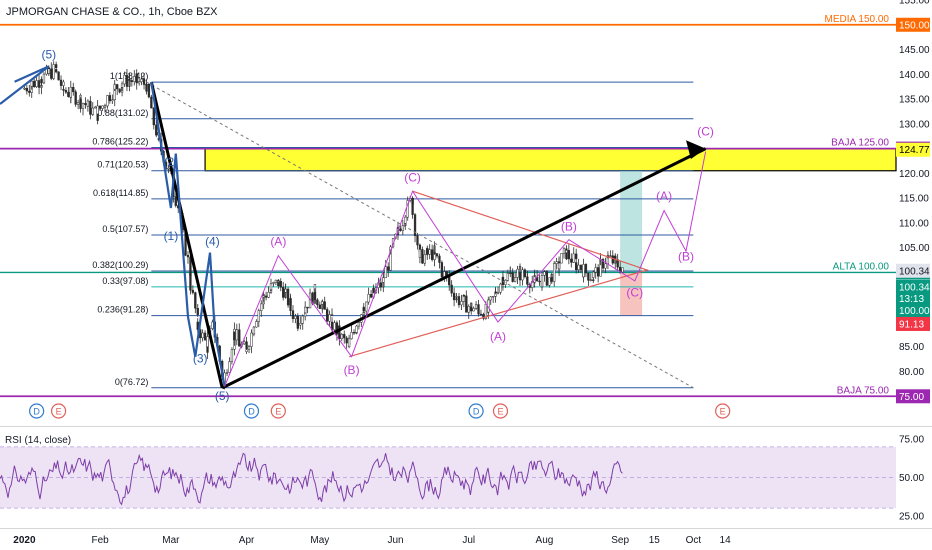 Image resolution: width=932 pixels, height=550 pixels. Describe the element at coordinates (857, 19) in the screenshot. I see `level-label-media: MEDIA 150.00` at that location.